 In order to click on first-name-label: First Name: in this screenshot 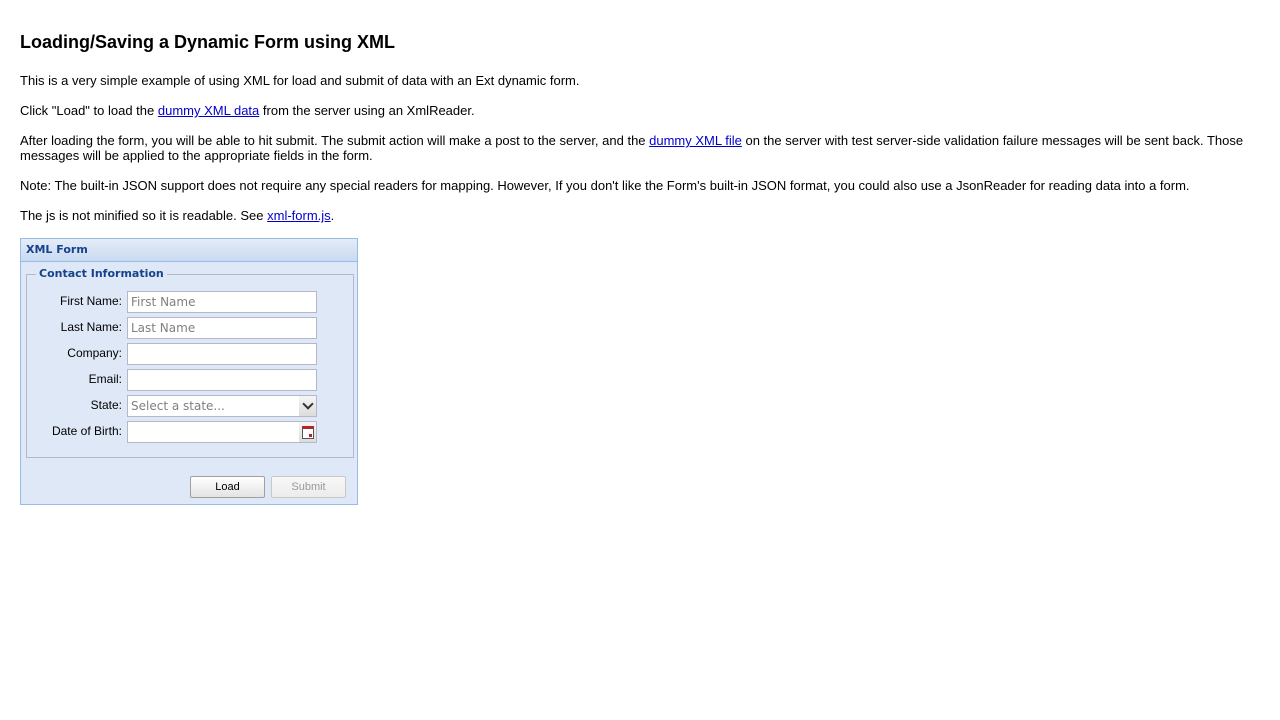, I will do `click(90, 301)`.